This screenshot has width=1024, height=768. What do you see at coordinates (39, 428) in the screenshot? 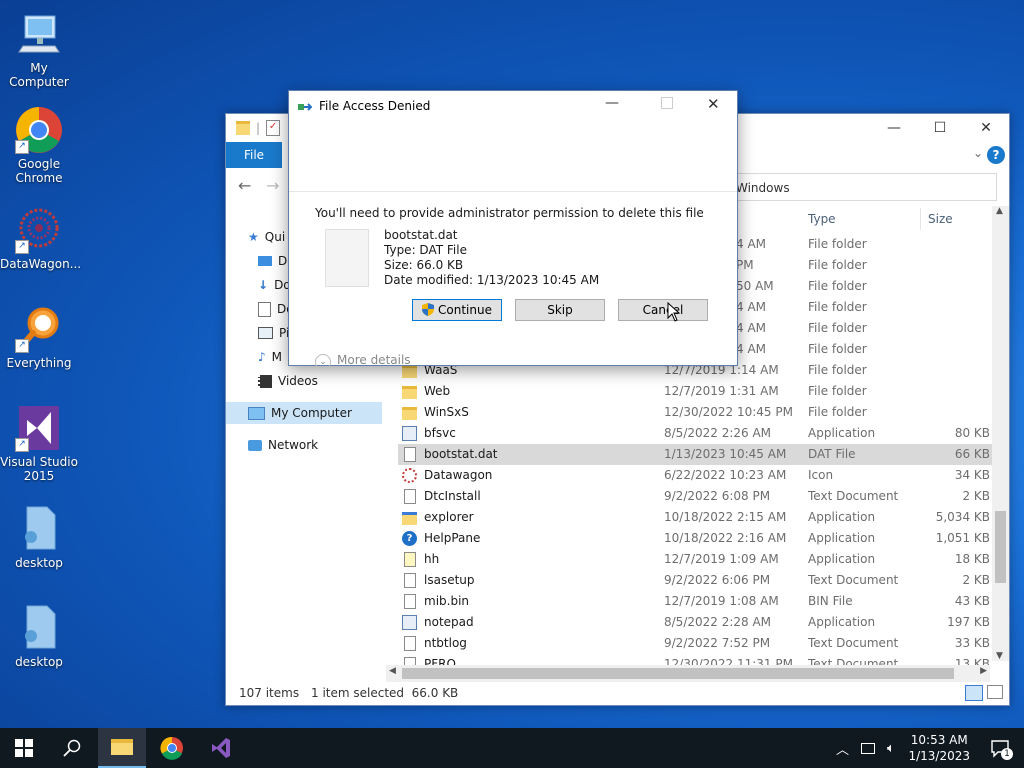
I see `visual-studio-icon: ↗` at bounding box center [39, 428].